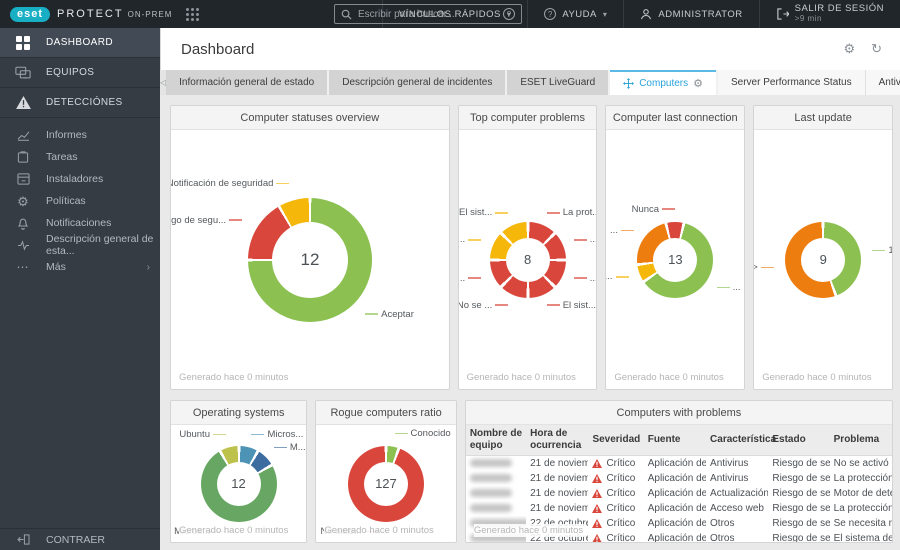 This screenshot has height=550, width=900. I want to click on help-menu: ? AYUDA ▾, so click(575, 14).